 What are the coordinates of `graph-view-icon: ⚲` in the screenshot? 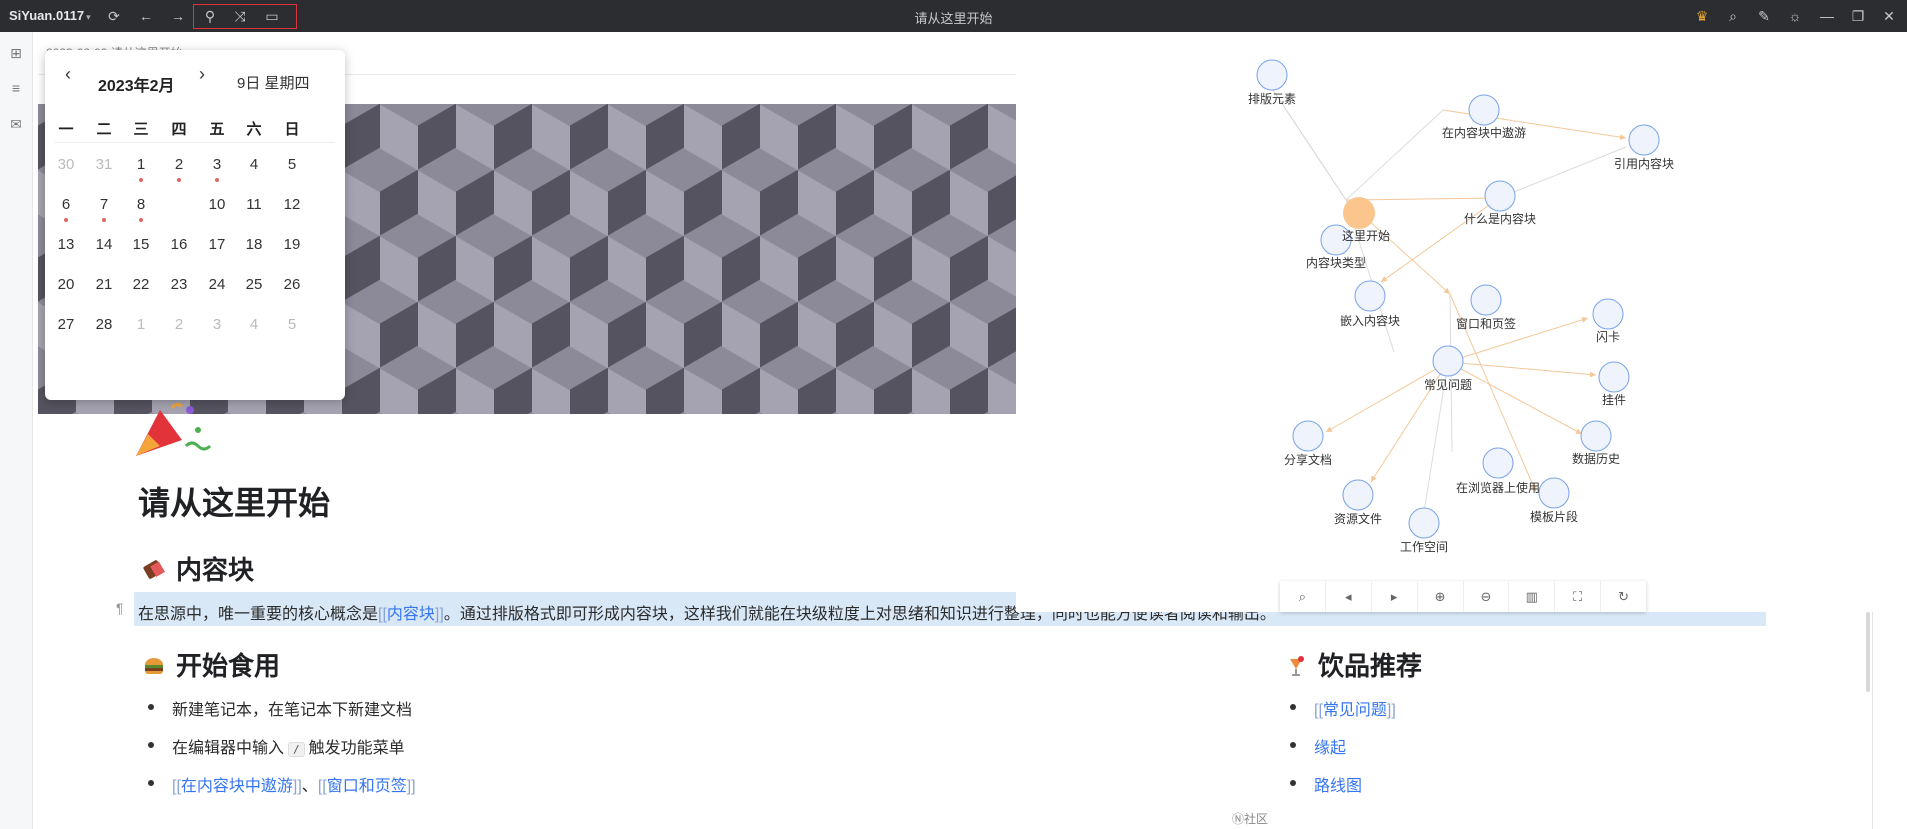 It's located at (210, 16).